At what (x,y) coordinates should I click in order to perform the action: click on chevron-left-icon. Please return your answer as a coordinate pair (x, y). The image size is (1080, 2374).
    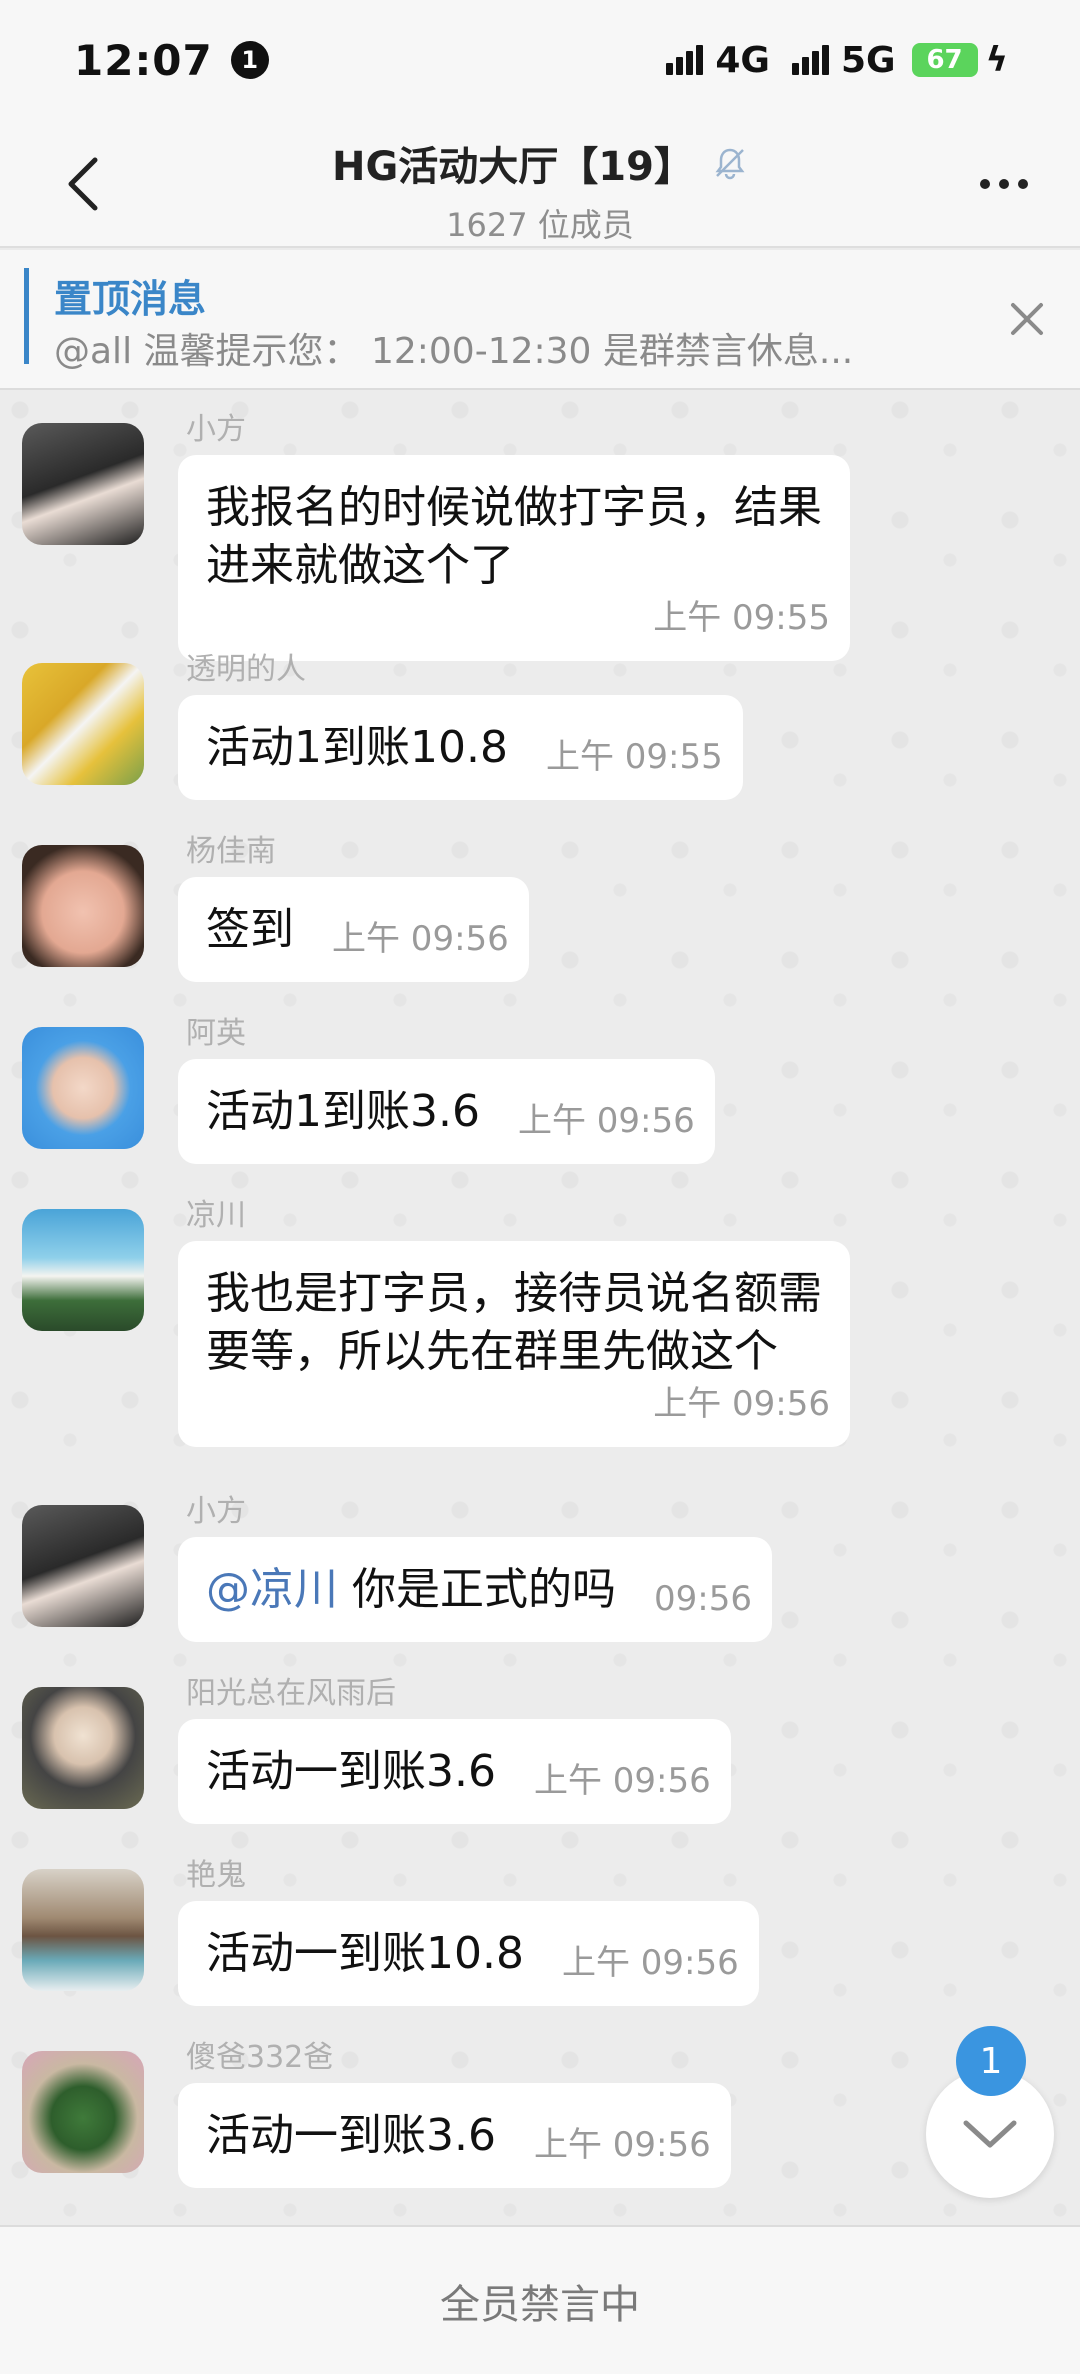
    Looking at the image, I should click on (83, 184).